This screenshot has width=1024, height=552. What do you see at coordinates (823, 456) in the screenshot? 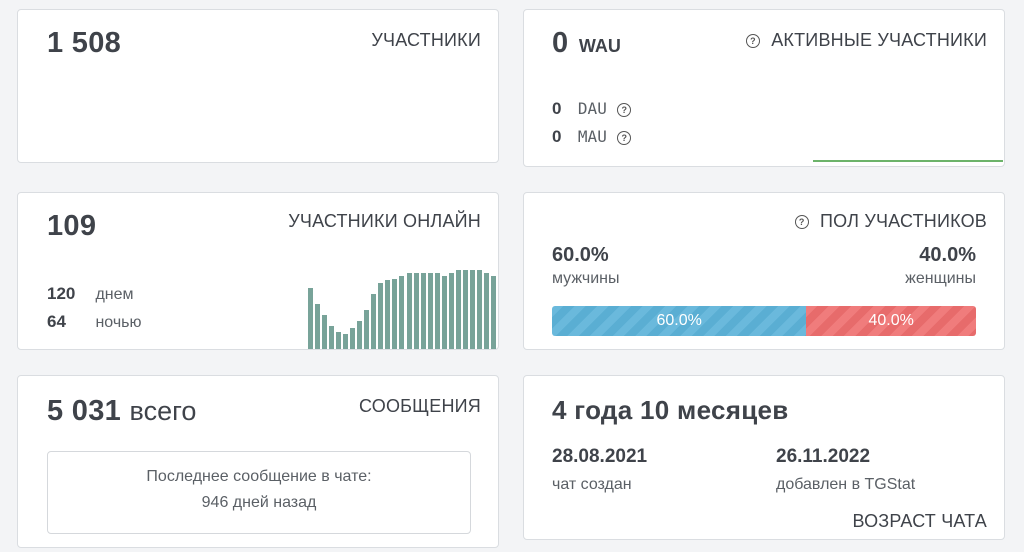
I see `added-date: 26.11.2022` at bounding box center [823, 456].